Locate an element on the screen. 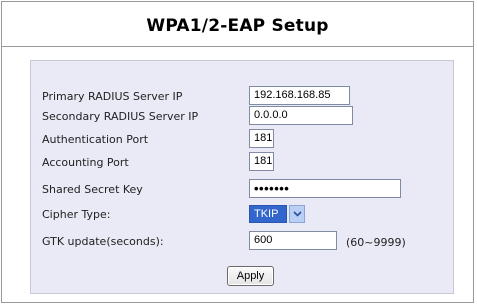 Image resolution: width=477 pixels, height=306 pixels. primary-radius-ip-input: 192.168.168.85 is located at coordinates (299, 95).